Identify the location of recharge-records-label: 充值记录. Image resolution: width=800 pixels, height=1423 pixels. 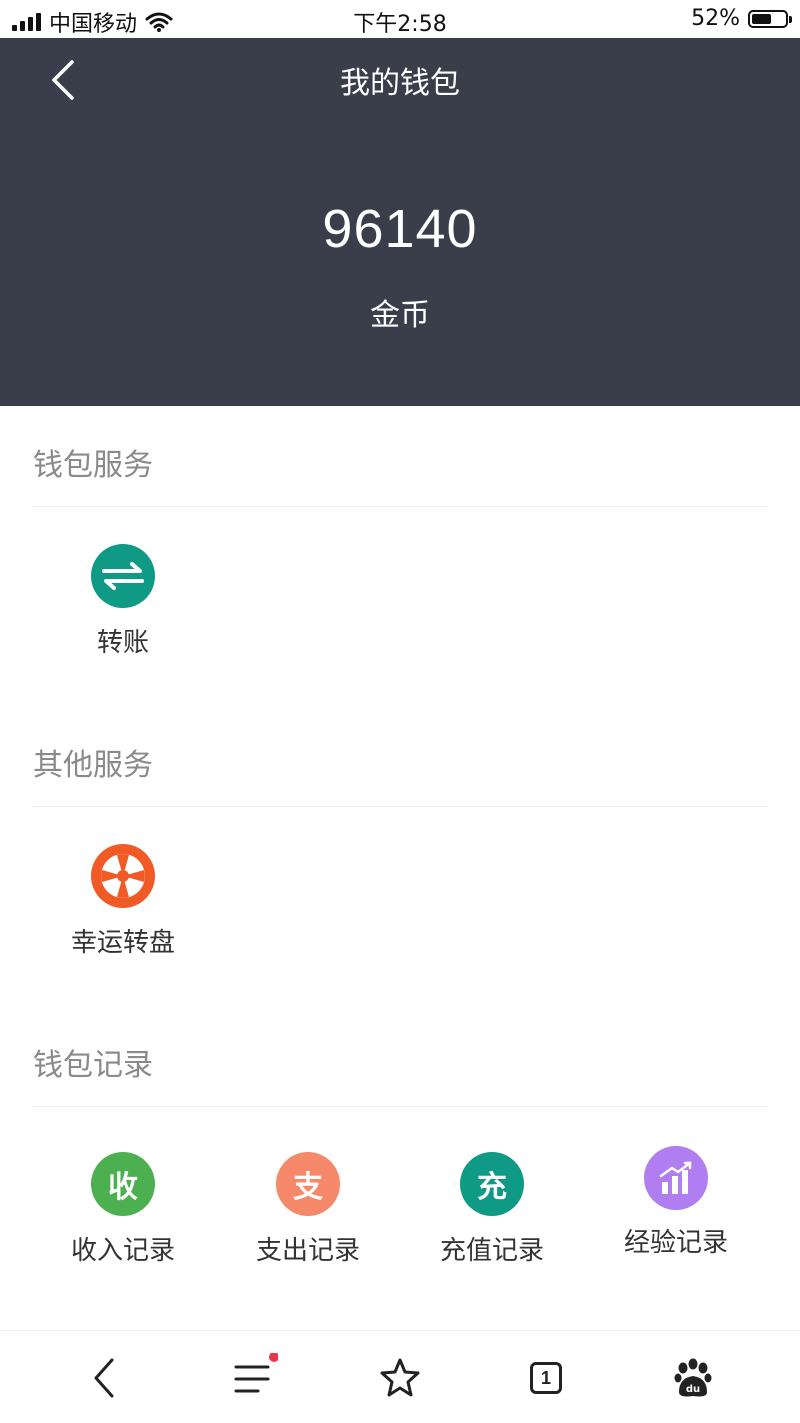
(491, 1251).